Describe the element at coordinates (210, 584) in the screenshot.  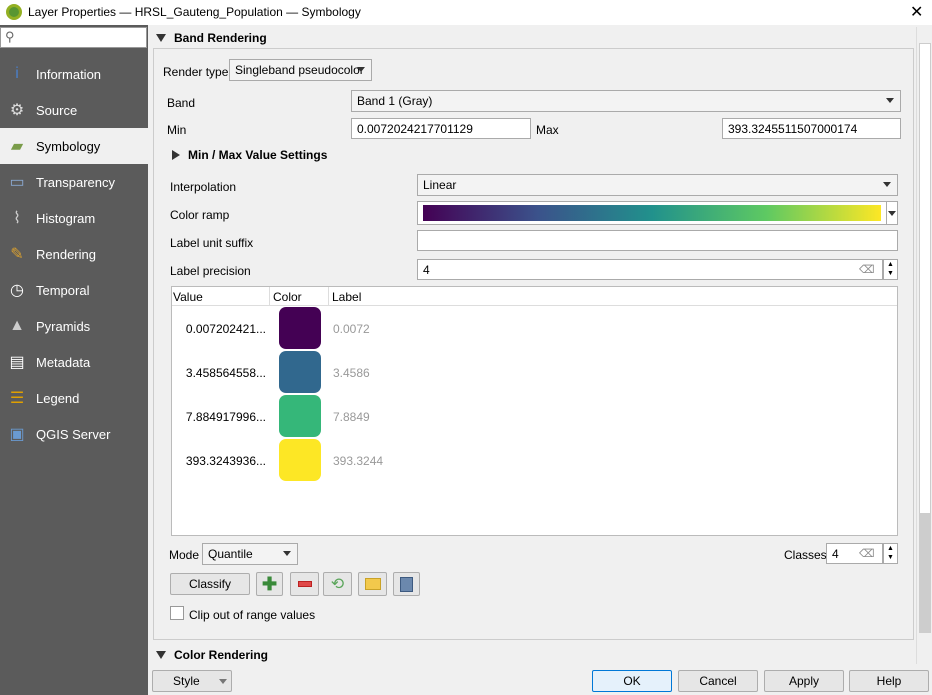
I see `classify-button: Classify` at that location.